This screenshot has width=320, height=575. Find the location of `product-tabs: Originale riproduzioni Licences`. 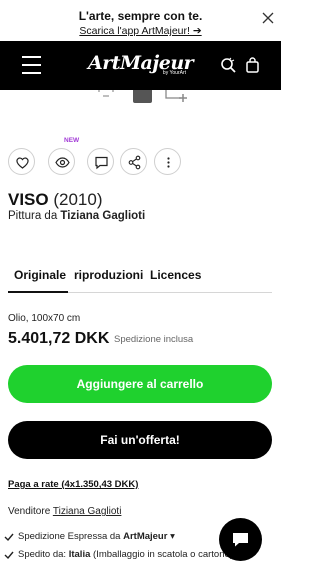

product-tabs: Originale riproduzioni Licences is located at coordinates (140, 280).